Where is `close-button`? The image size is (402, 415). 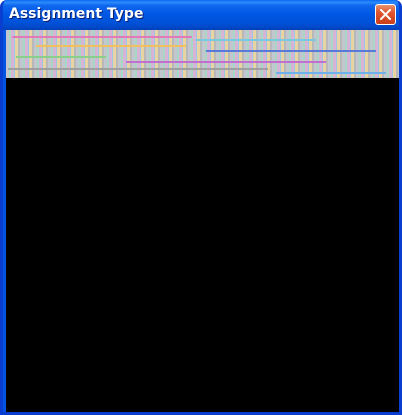 close-button is located at coordinates (385, 14).